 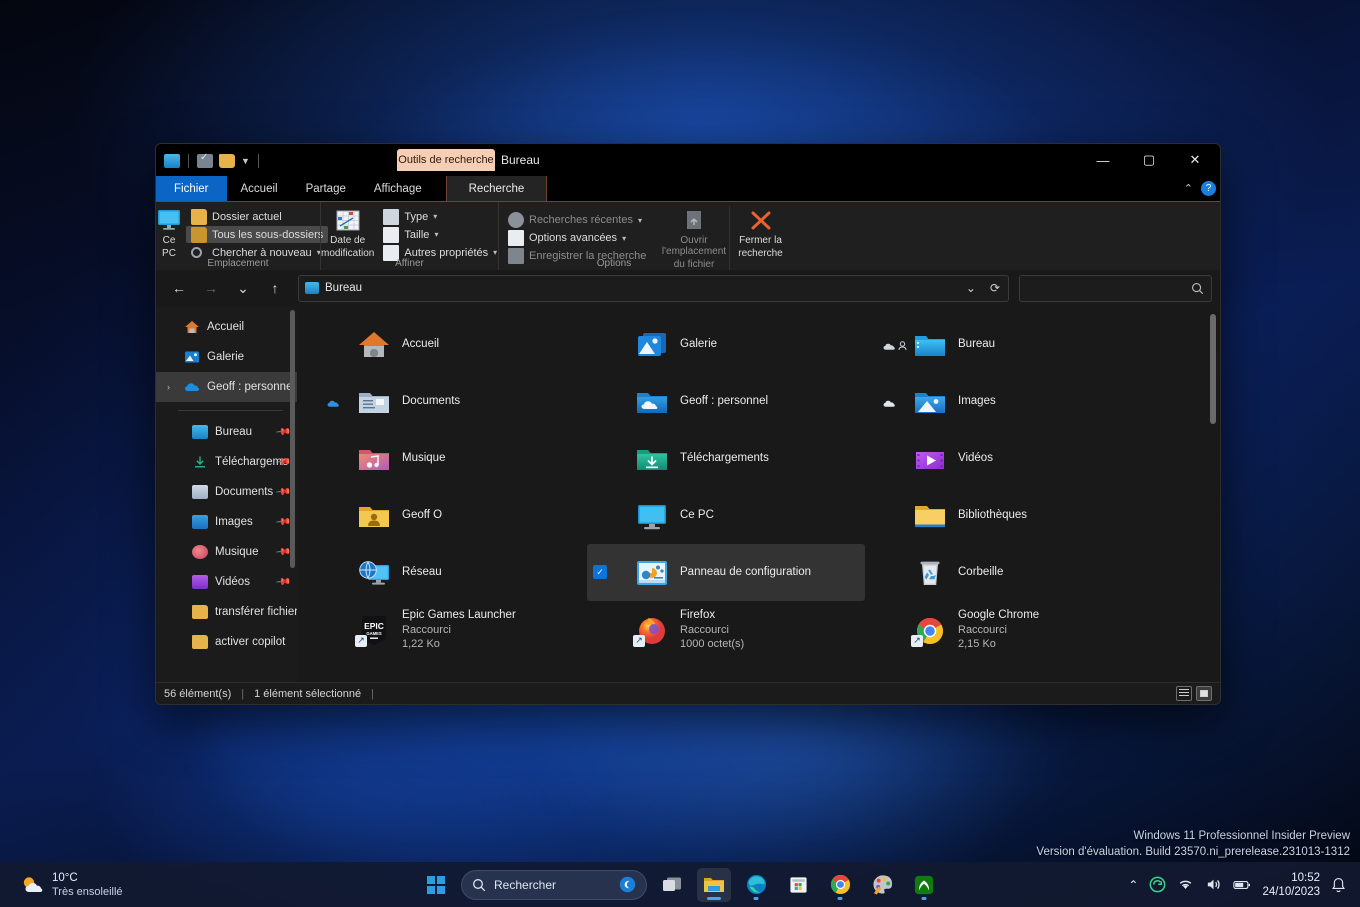 I want to click on file-tile-galerie: Galerie, so click(x=726, y=344).